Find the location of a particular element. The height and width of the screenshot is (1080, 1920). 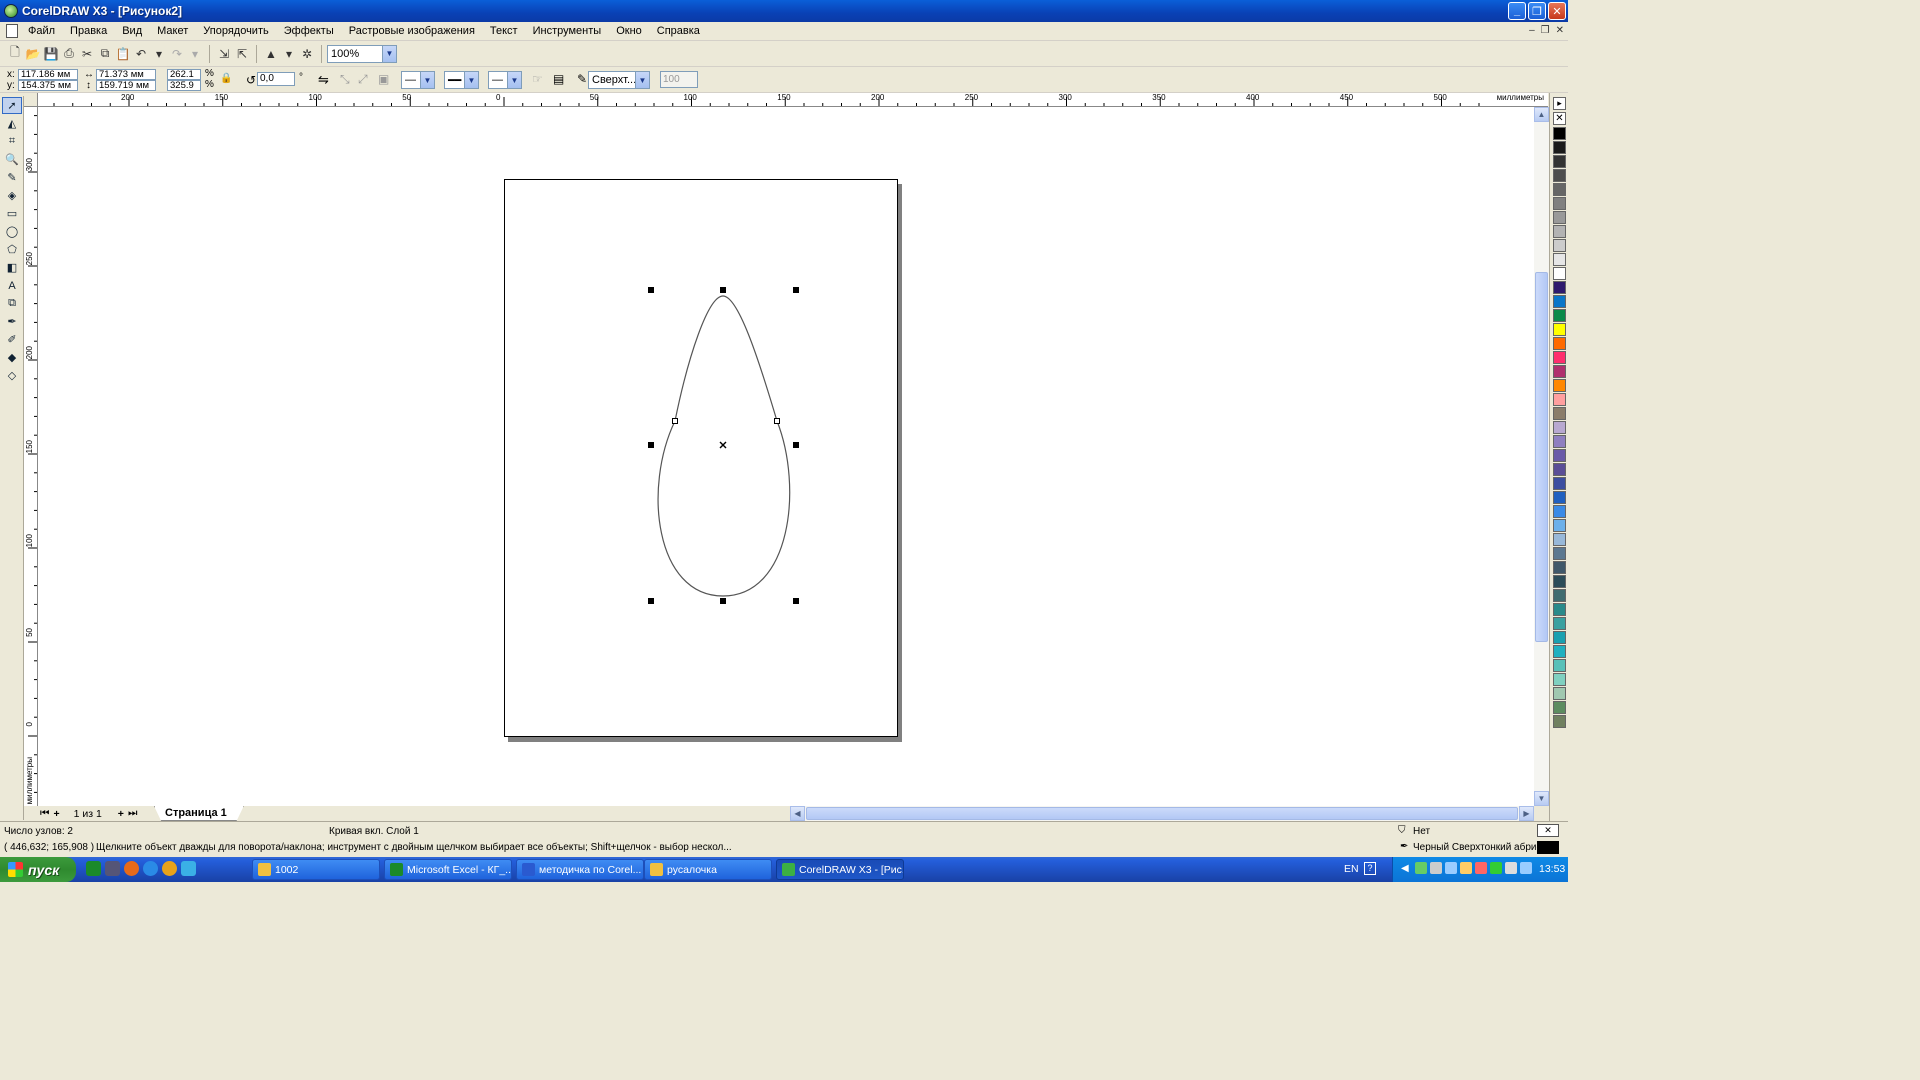

text-wrap-icon: ☞ is located at coordinates (537, 79).